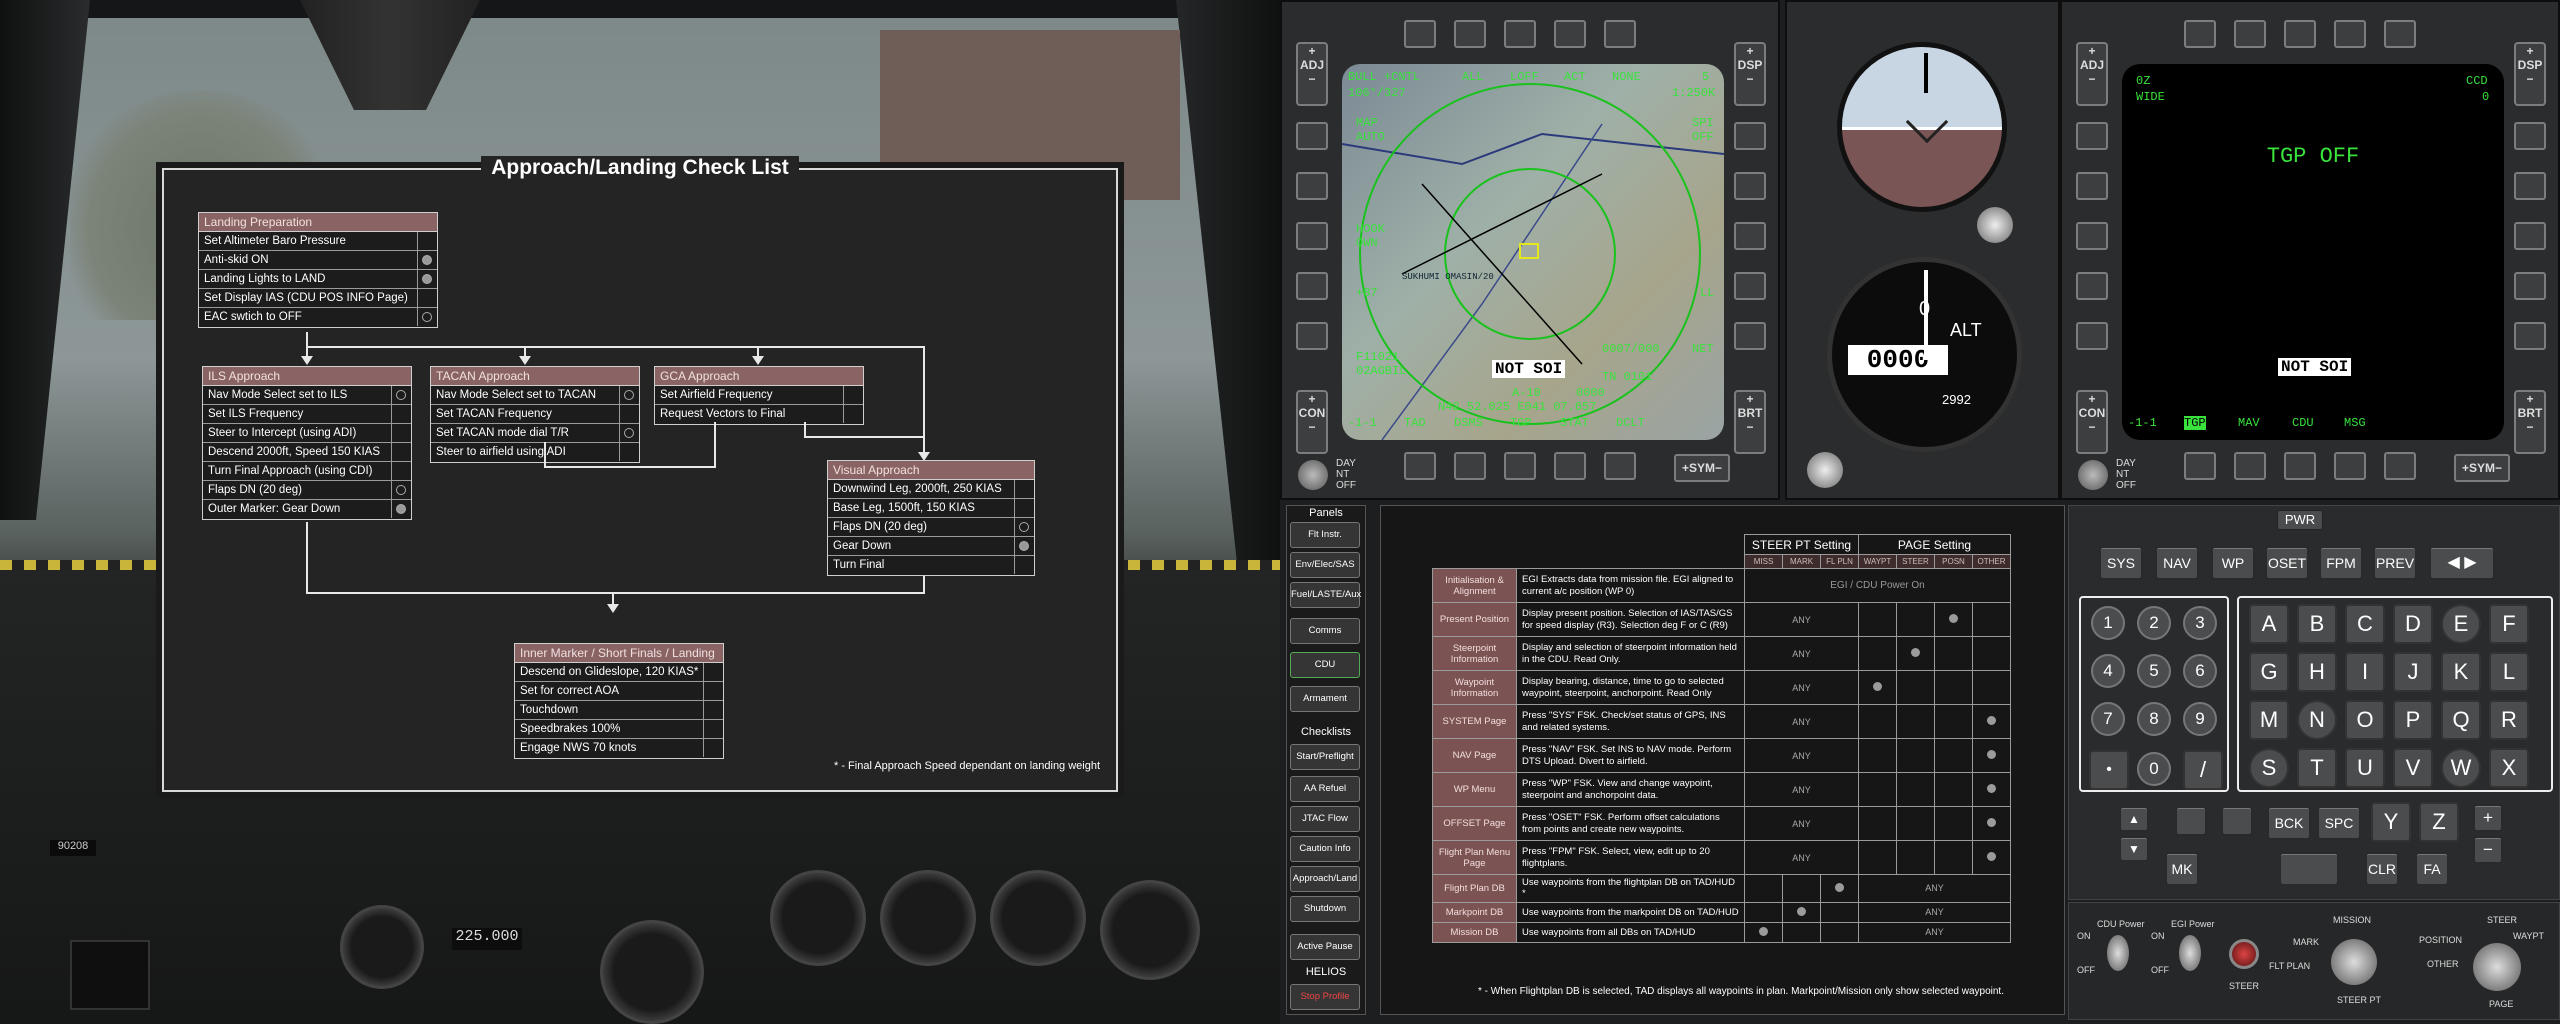 The width and height of the screenshot is (2560, 1024). What do you see at coordinates (2200, 671) in the screenshot?
I see `key-6: 6` at bounding box center [2200, 671].